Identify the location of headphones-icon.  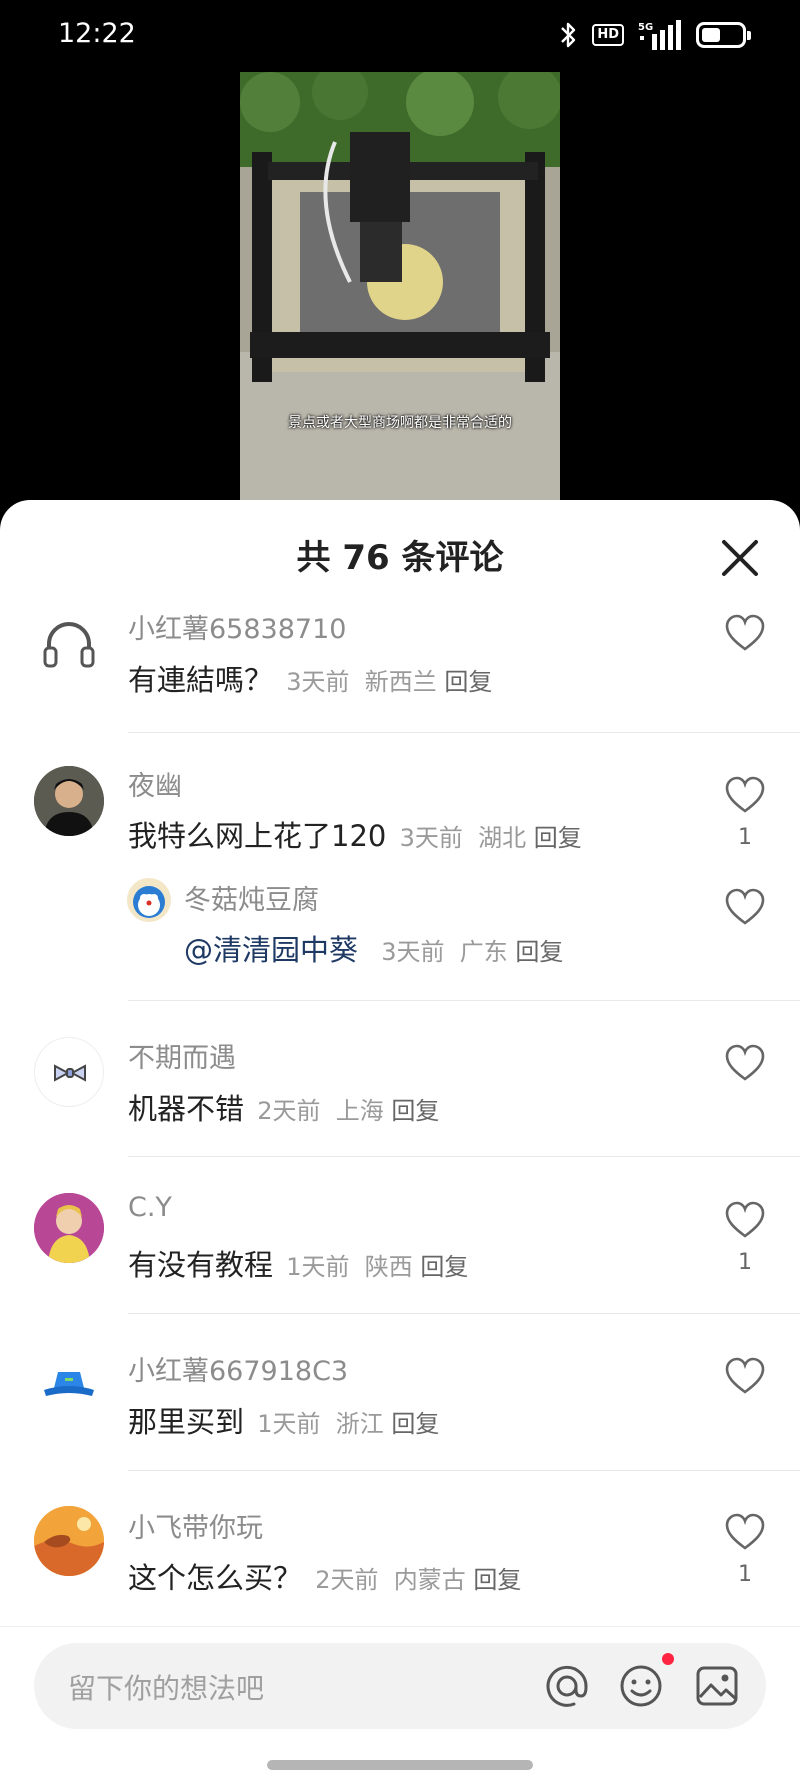
(69, 645).